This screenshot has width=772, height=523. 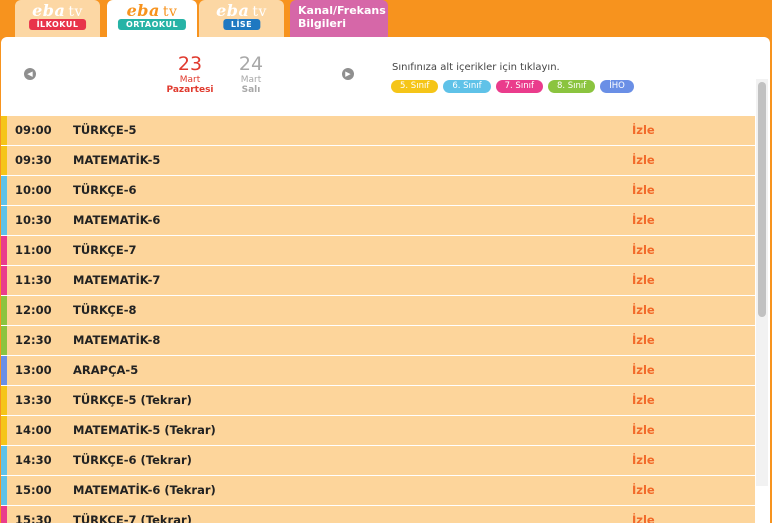 What do you see at coordinates (519, 86) in the screenshot?
I see `filter-grade-7: 7. Sınıf` at bounding box center [519, 86].